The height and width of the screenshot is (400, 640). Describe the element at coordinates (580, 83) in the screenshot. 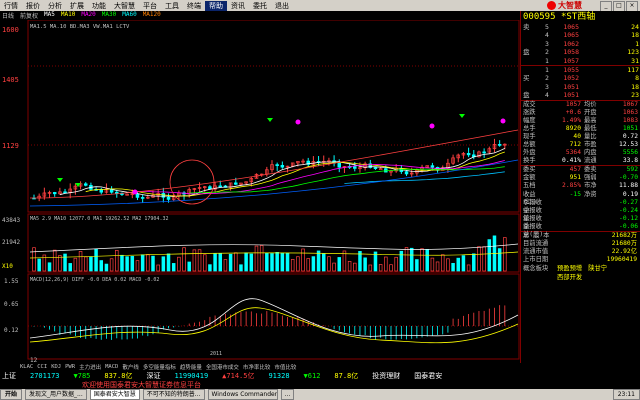

I see `buy-book: 1 1055 117 买 2 1052 8 3 1051 18 盘 4 1051 23` at that location.